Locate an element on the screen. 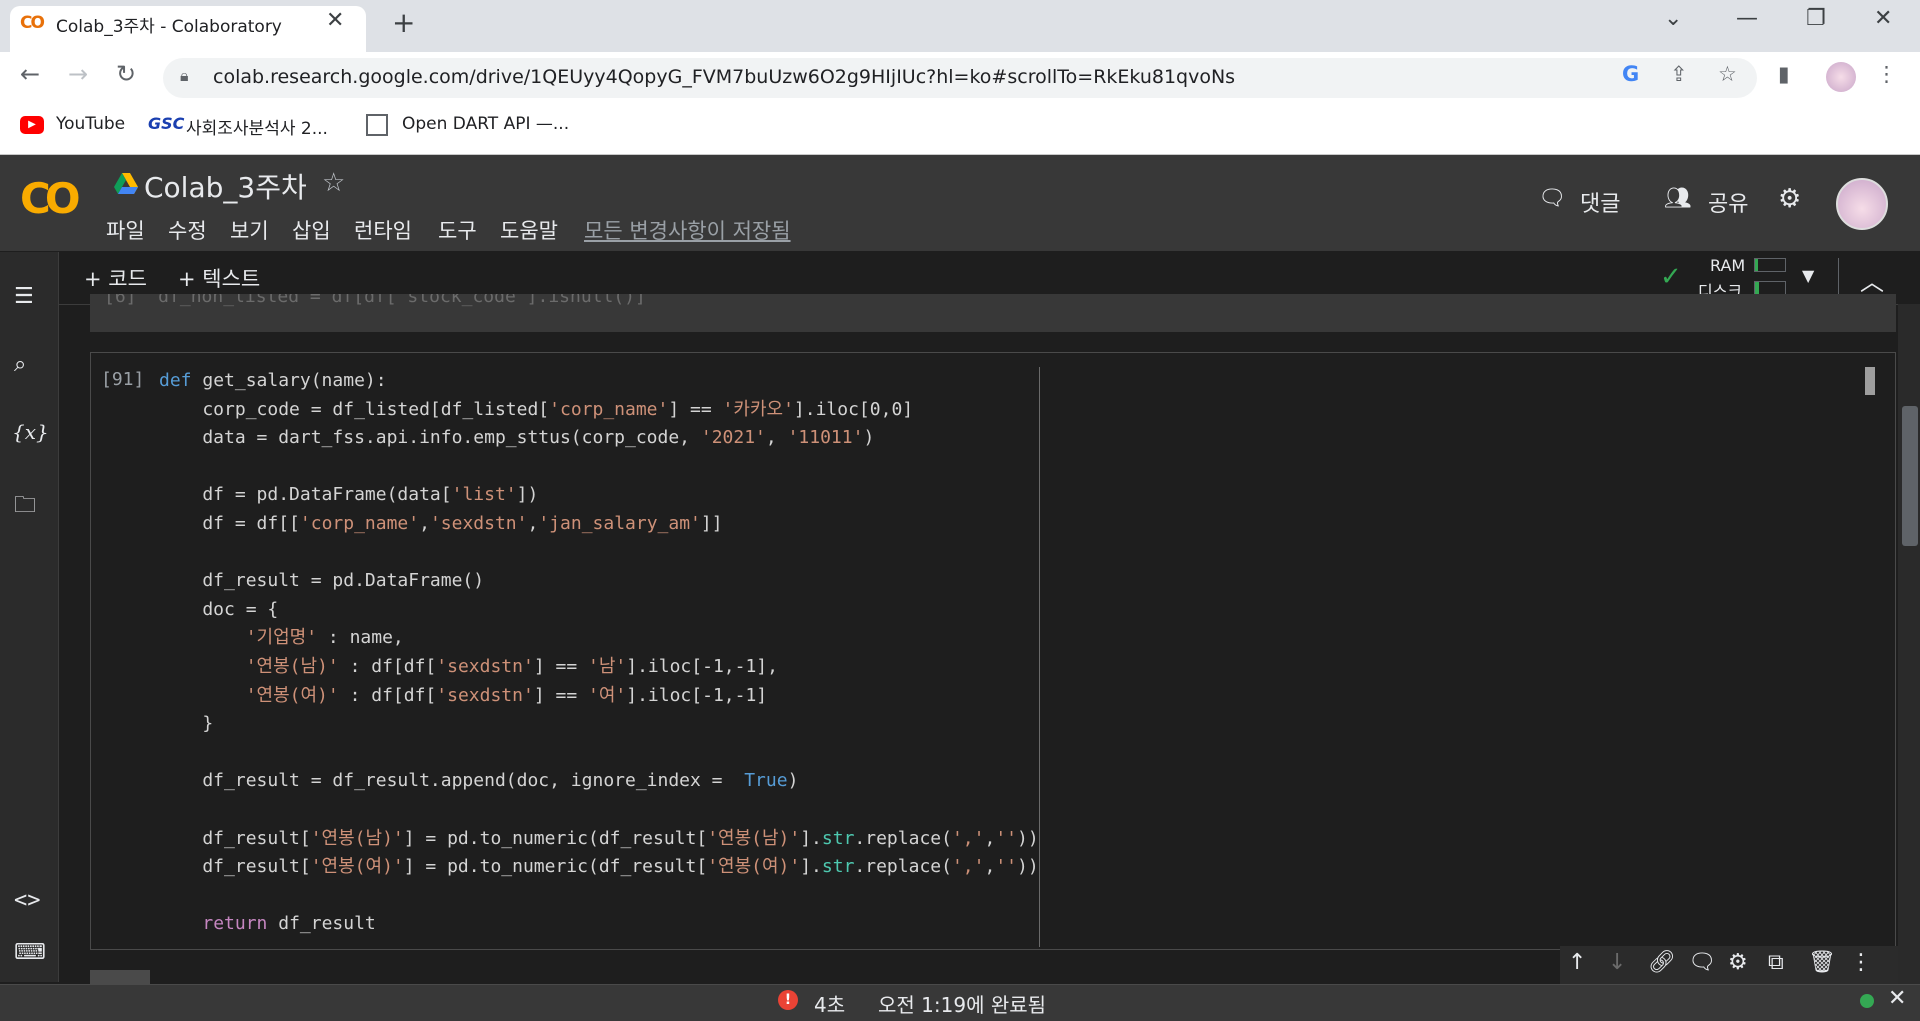  files-folder-icon: 🗀︎ is located at coordinates (25, 507).